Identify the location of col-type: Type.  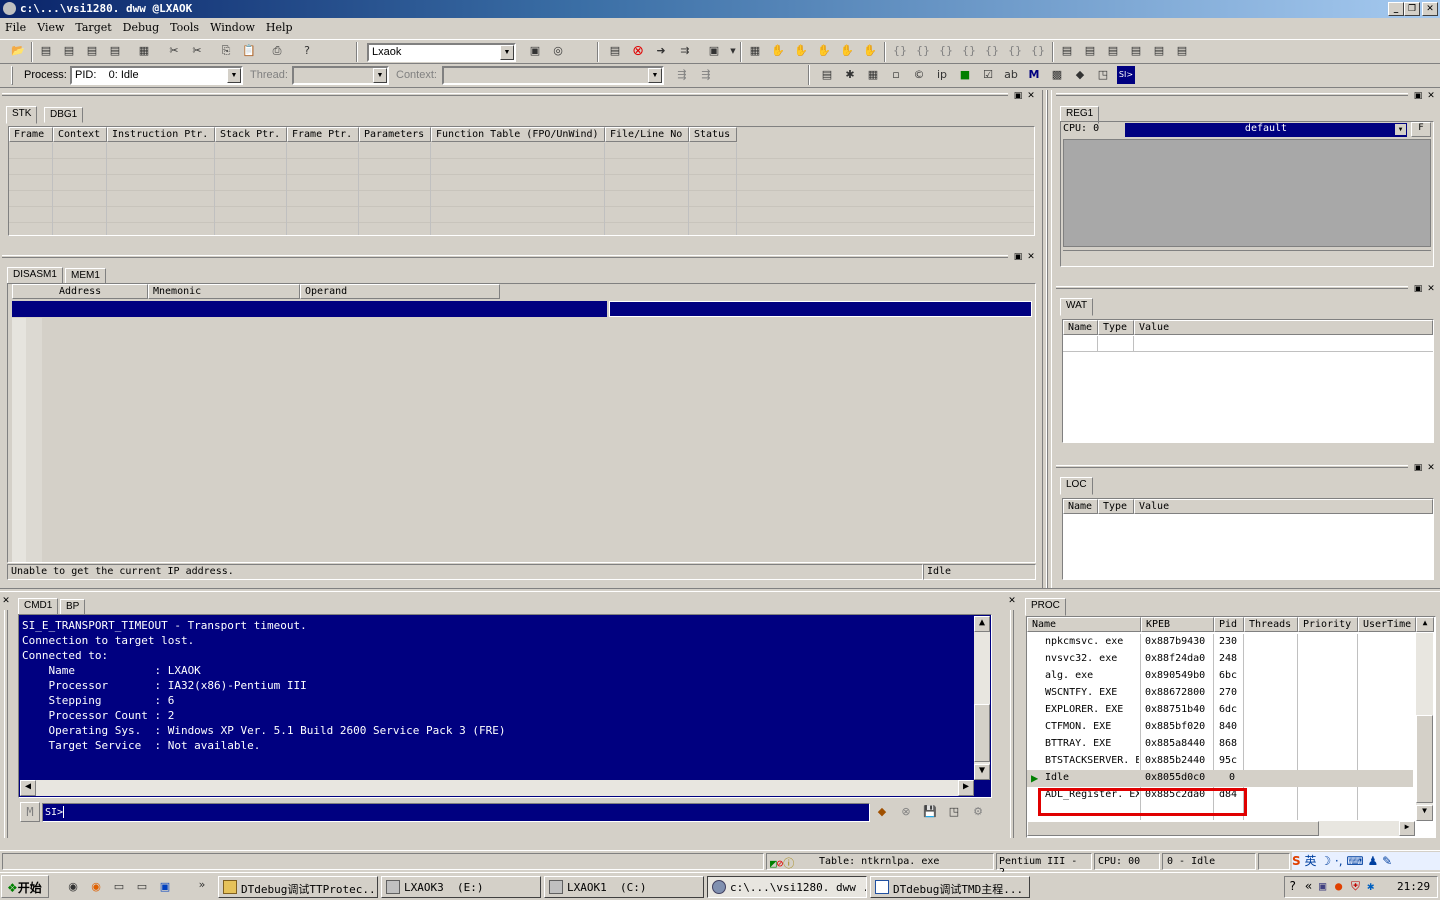
(1116, 506).